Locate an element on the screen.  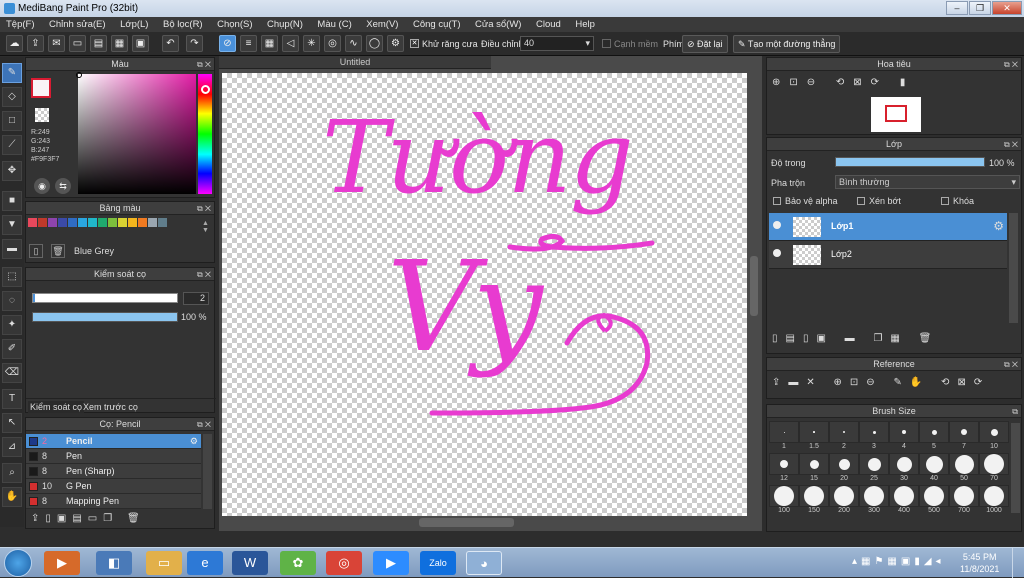
text-tool-icon: T is located at coordinates (12, 399).